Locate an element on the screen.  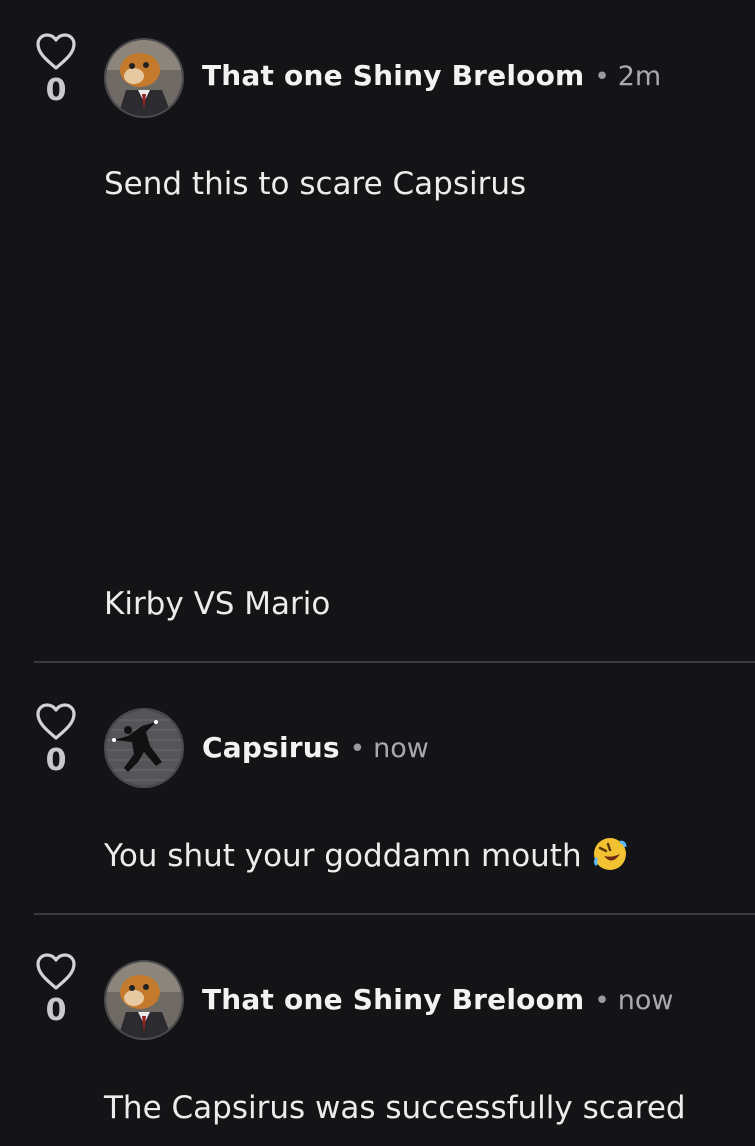
comment-header: Capsirus • now is located at coordinates (315, 748).